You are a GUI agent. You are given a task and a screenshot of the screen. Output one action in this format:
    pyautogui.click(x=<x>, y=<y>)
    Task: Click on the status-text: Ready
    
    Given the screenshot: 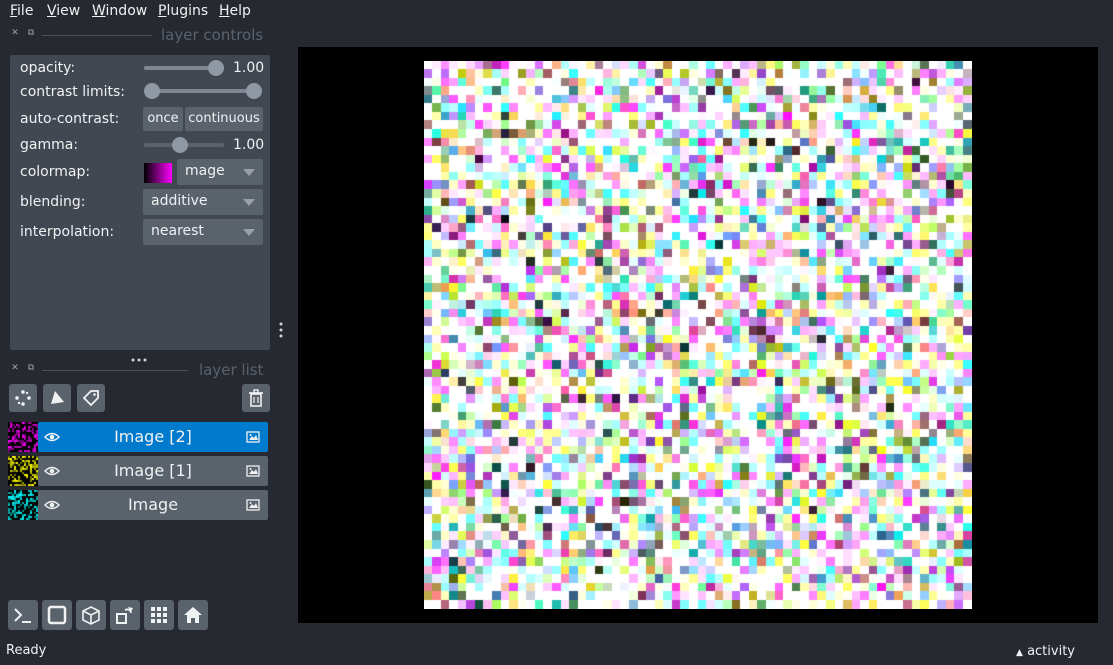 What is the action you would take?
    pyautogui.click(x=26, y=650)
    